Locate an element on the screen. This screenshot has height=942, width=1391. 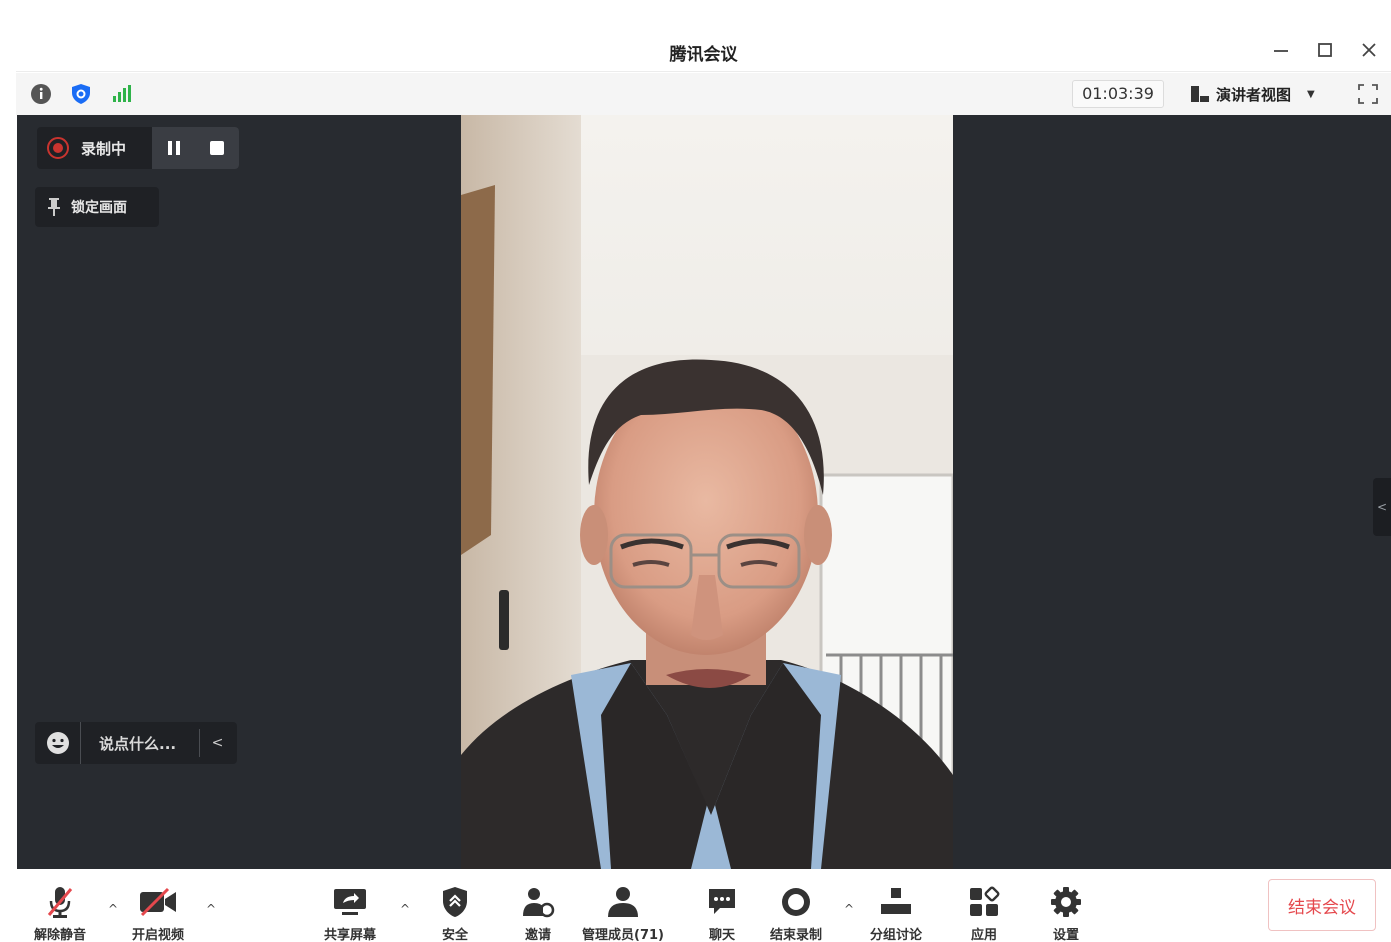
chat-bubble-icon is located at coordinates (722, 901).